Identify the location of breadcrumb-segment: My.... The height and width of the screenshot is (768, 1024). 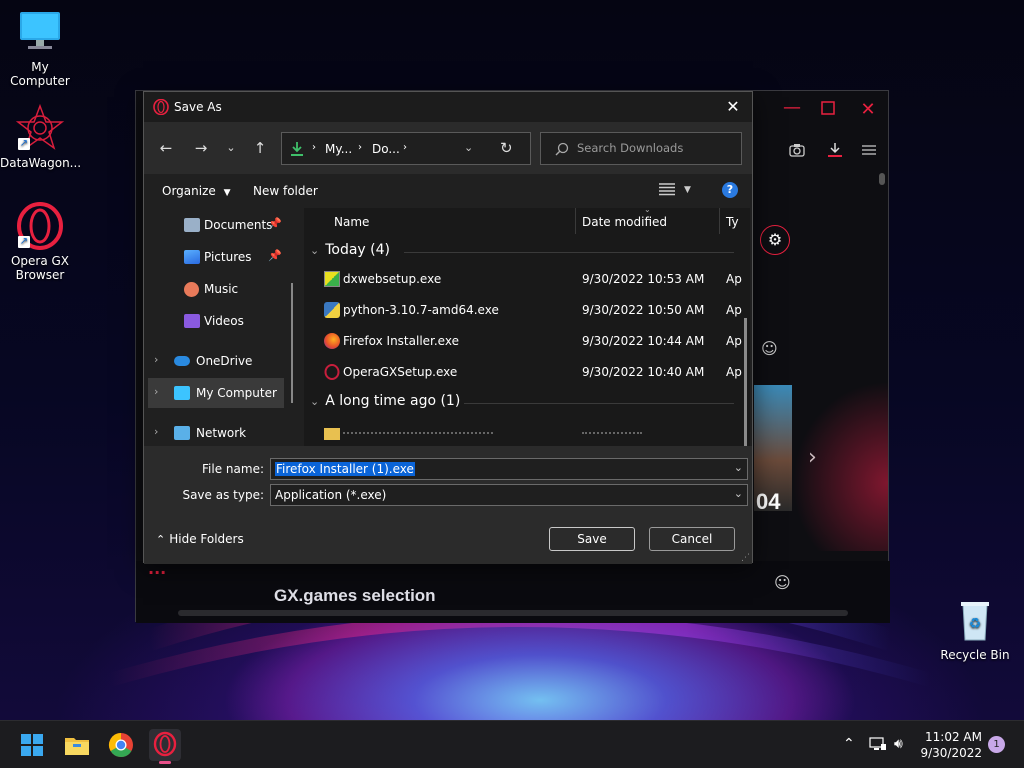
(338, 149).